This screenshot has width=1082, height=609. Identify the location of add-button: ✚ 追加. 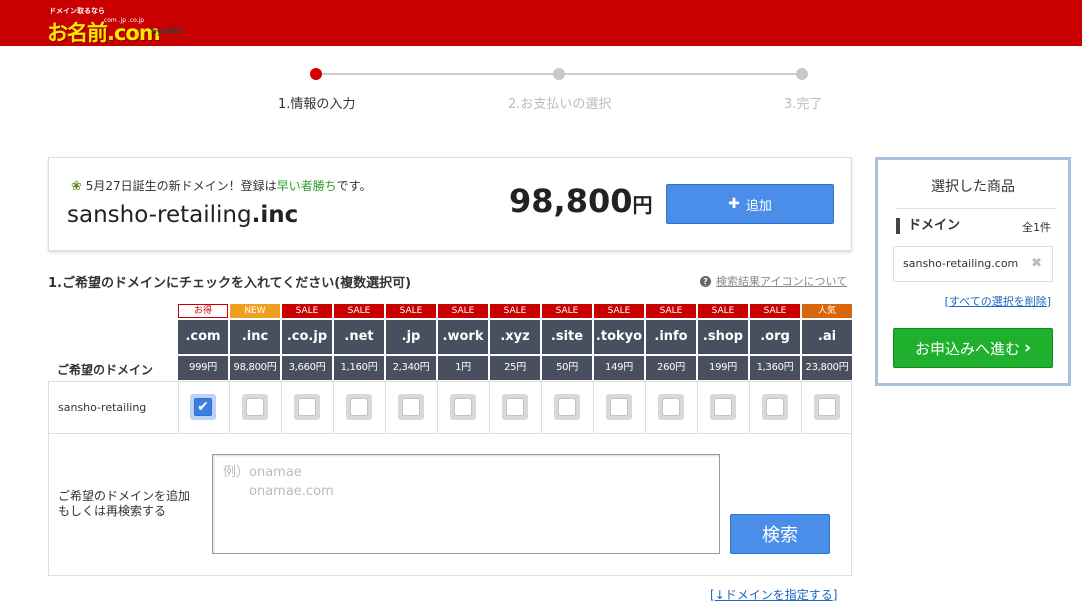
(750, 204).